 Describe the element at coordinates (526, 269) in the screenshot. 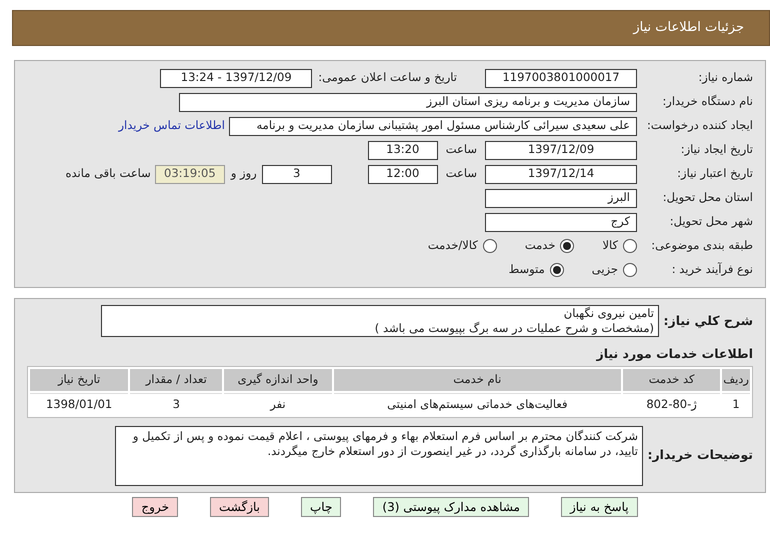

I see `radio-label: متوسط` at that location.